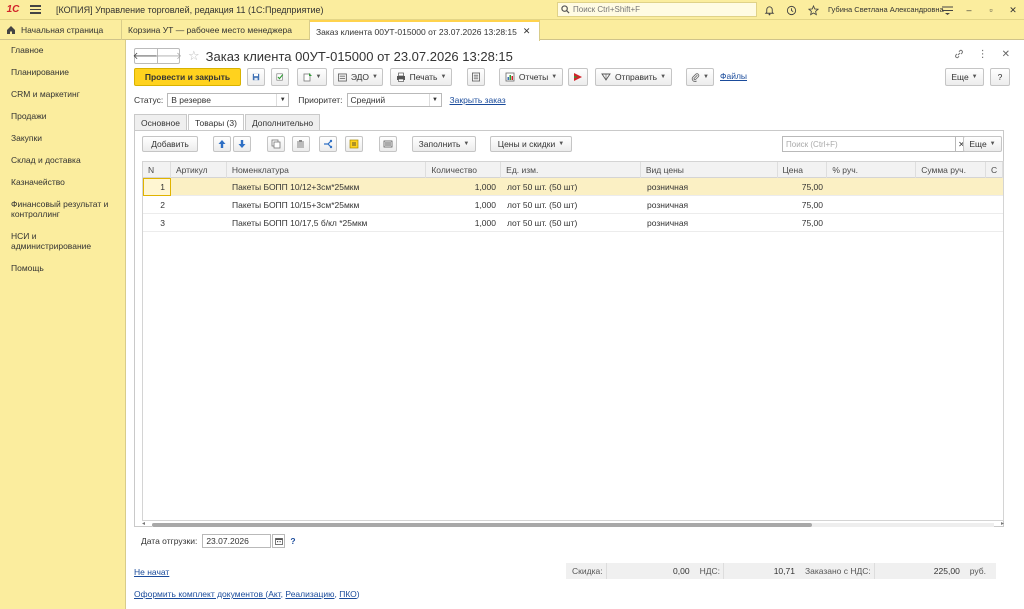 This screenshot has width=1024, height=609. I want to click on sidebar-item-purchases: Закупки, so click(62, 138).